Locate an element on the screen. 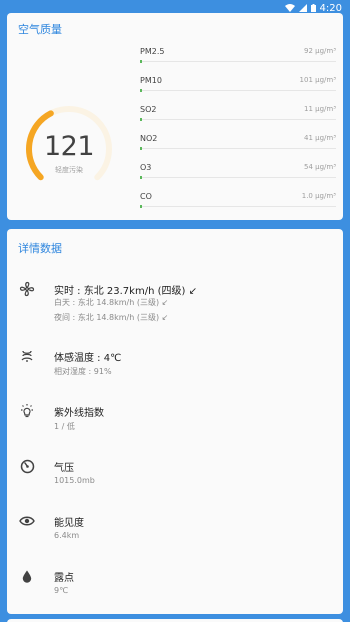 The width and height of the screenshot is (350, 622). pollutant-name: PM10 is located at coordinates (151, 80).